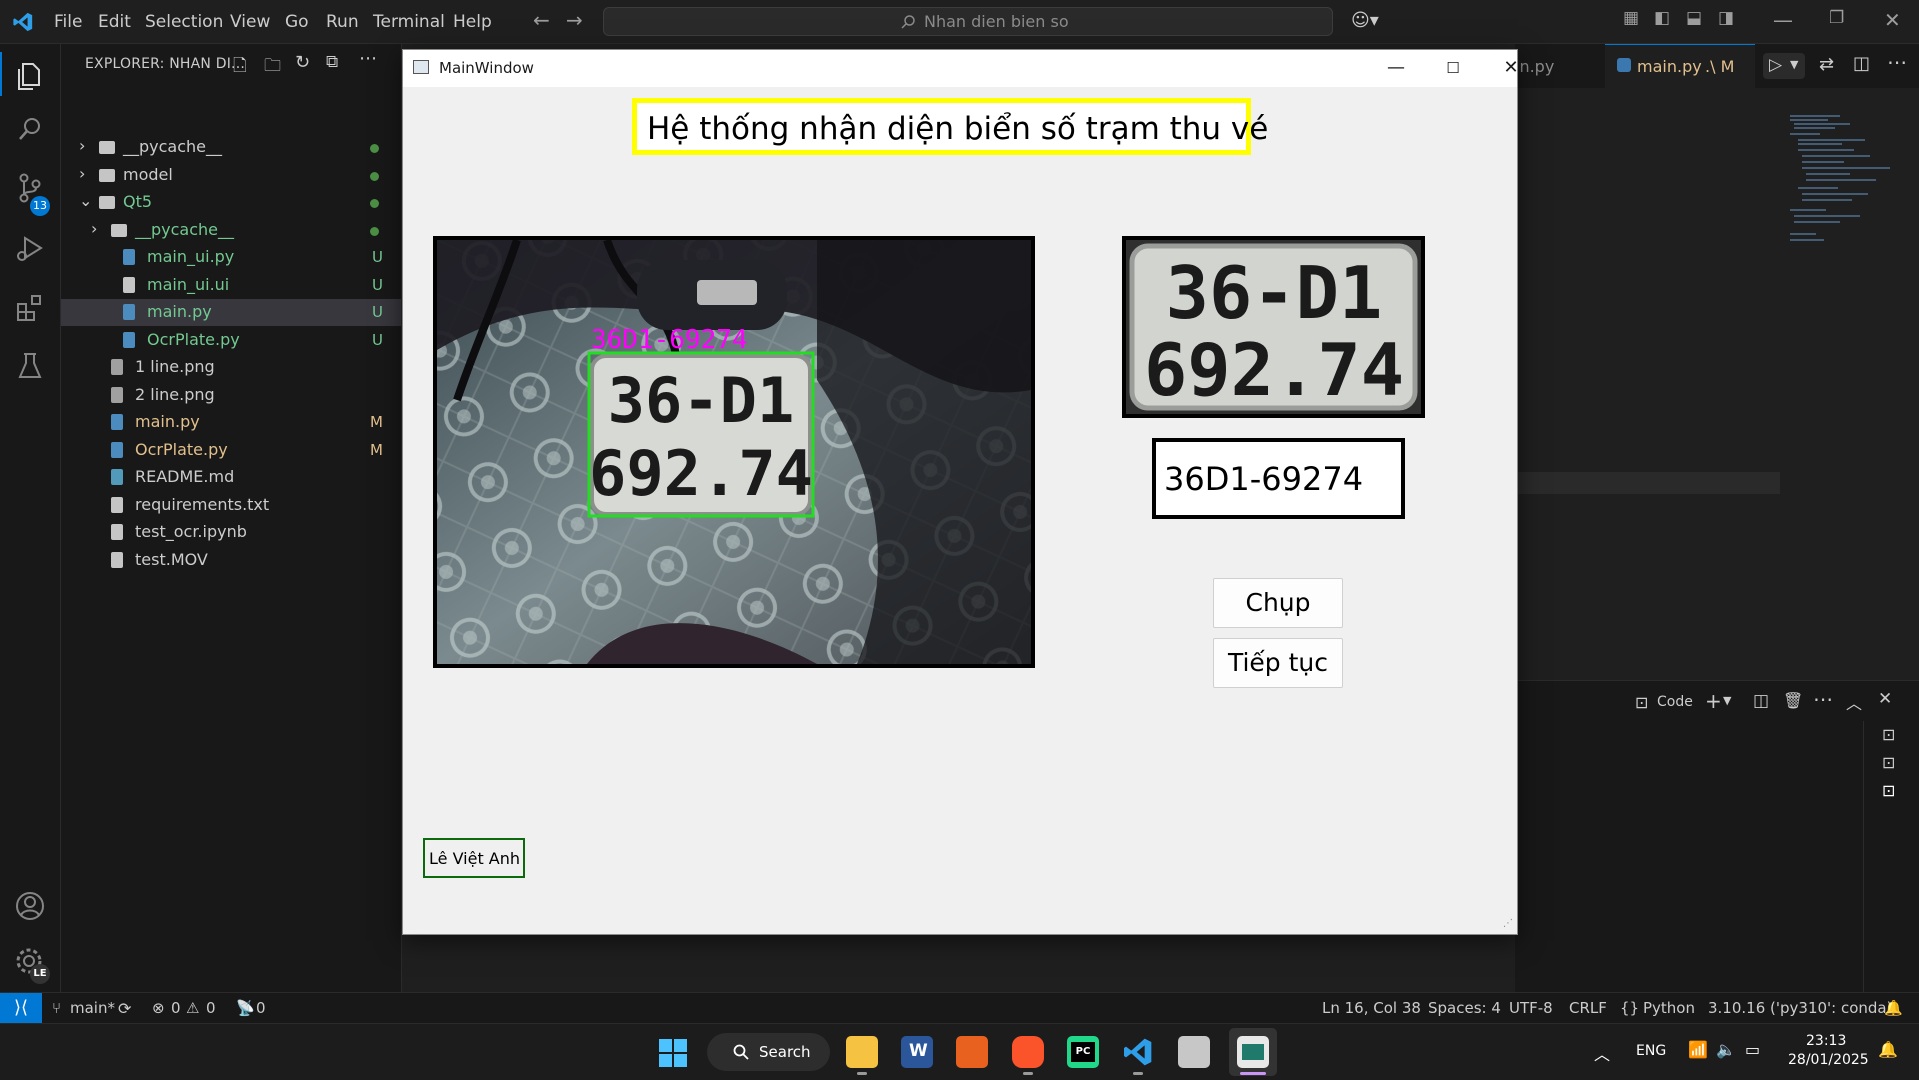 Image resolution: width=1919 pixels, height=1080 pixels. I want to click on line-ending: CRLF, so click(1588, 1008).